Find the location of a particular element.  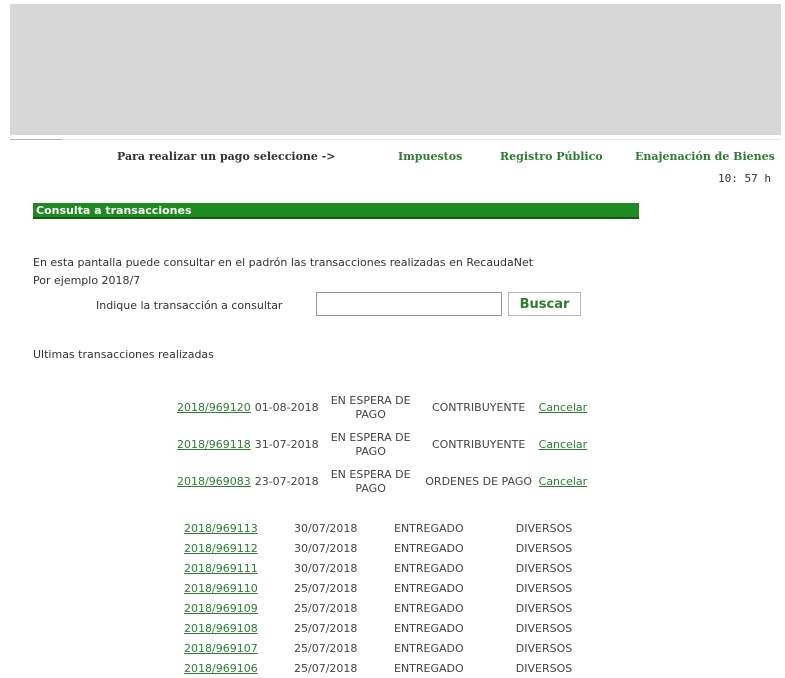

nav-link-impuestos: Impuestos is located at coordinates (430, 156).